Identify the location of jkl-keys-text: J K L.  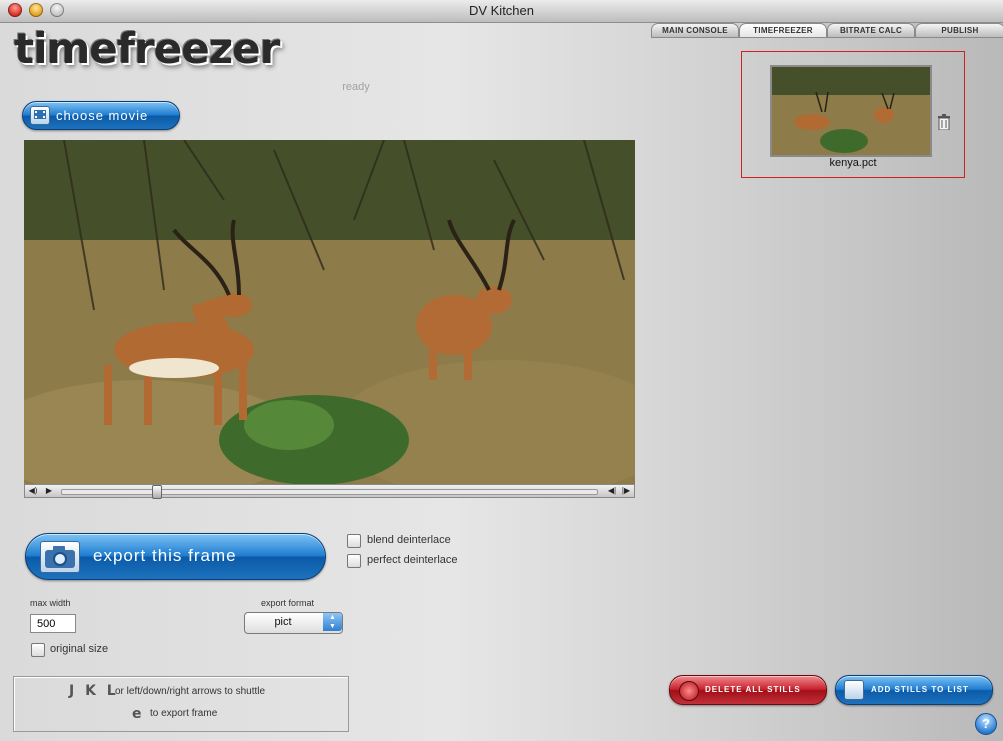
(94, 691).